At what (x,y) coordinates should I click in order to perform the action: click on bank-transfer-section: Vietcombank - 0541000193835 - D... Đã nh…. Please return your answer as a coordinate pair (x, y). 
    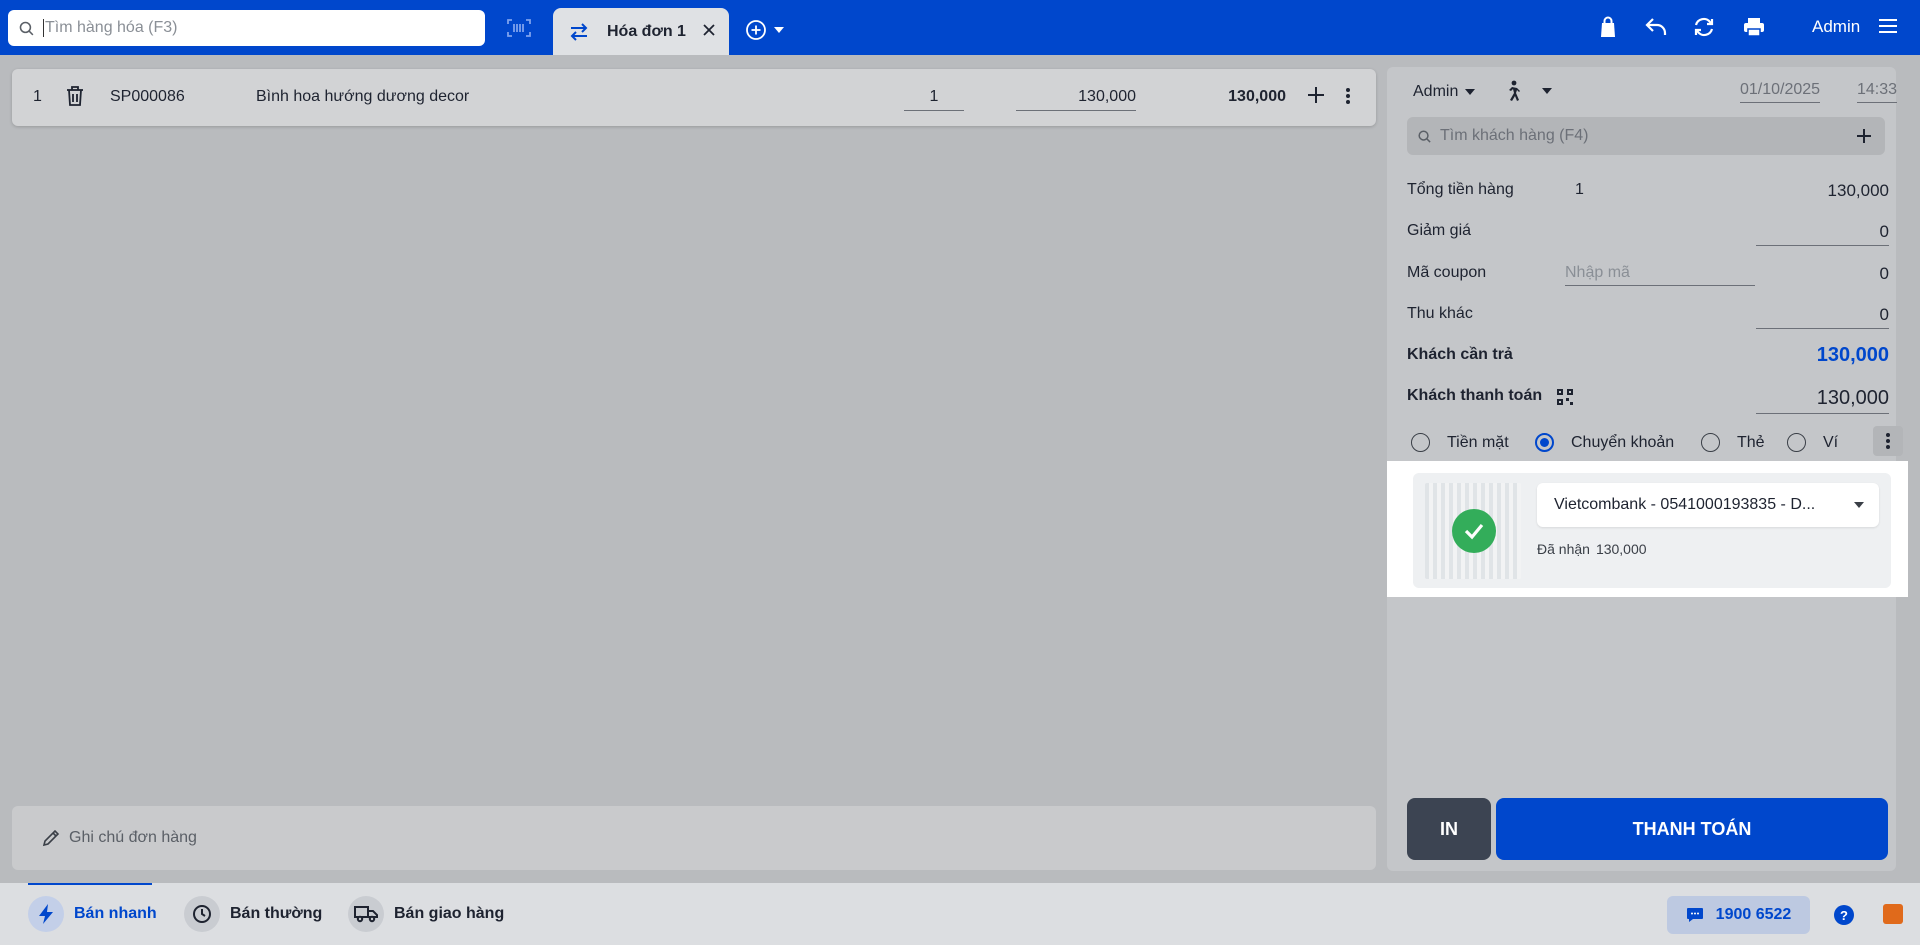
    Looking at the image, I should click on (1647, 529).